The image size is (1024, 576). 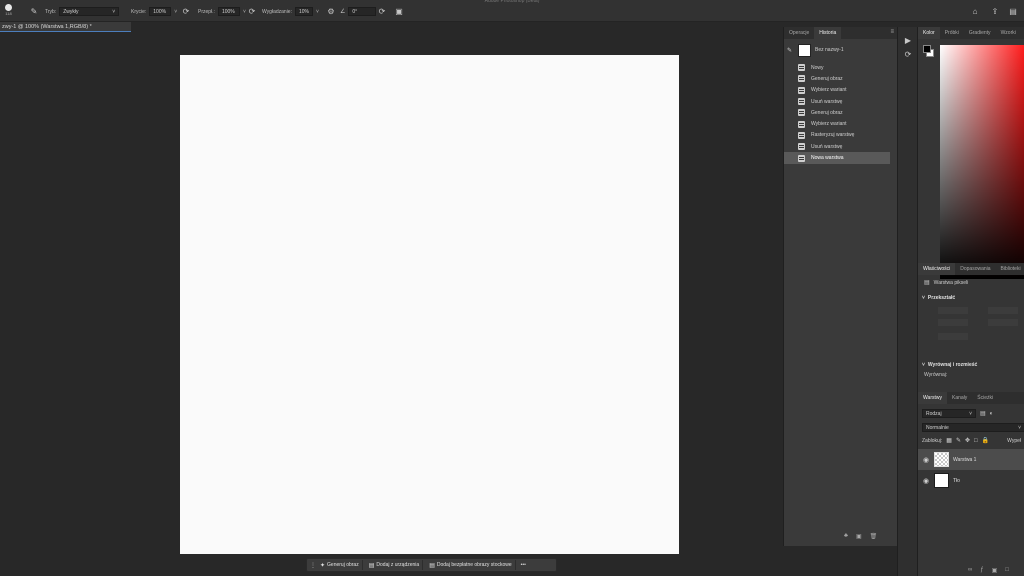 What do you see at coordinates (995, 570) in the screenshot?
I see `mask-icon: ▣` at bounding box center [995, 570].